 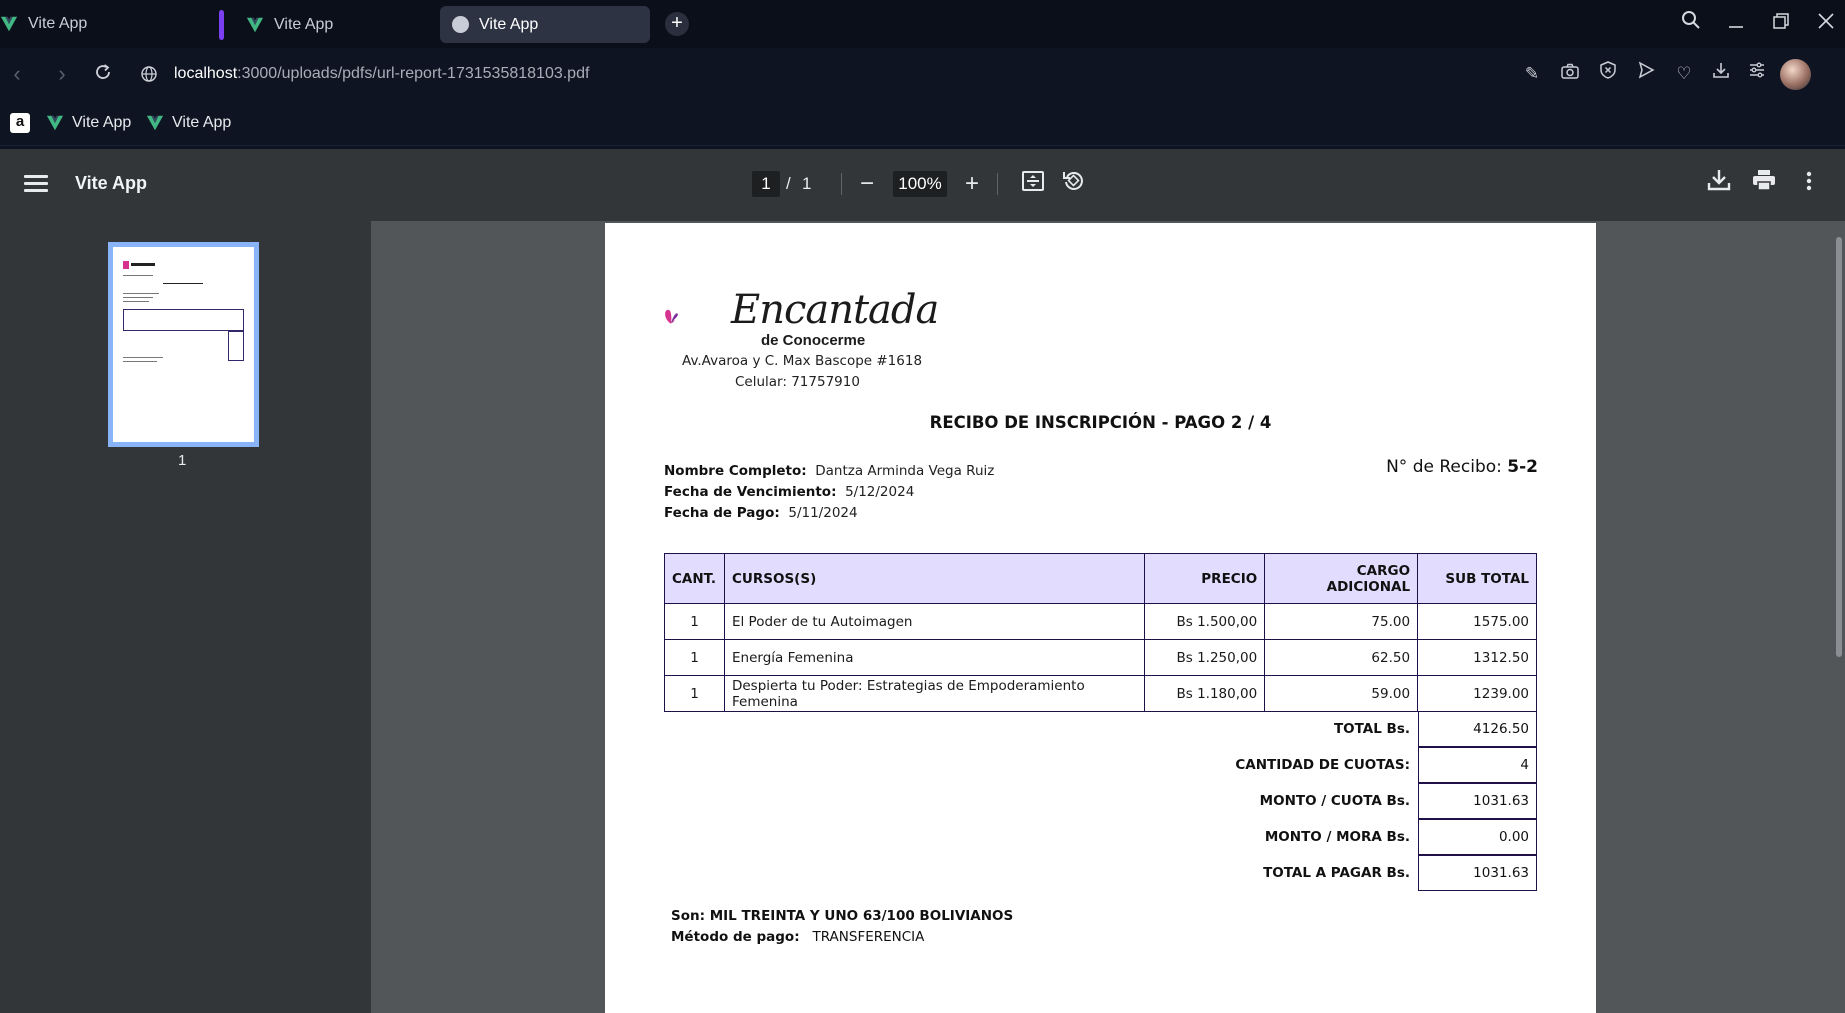 I want to click on print-icon, so click(x=1764, y=184).